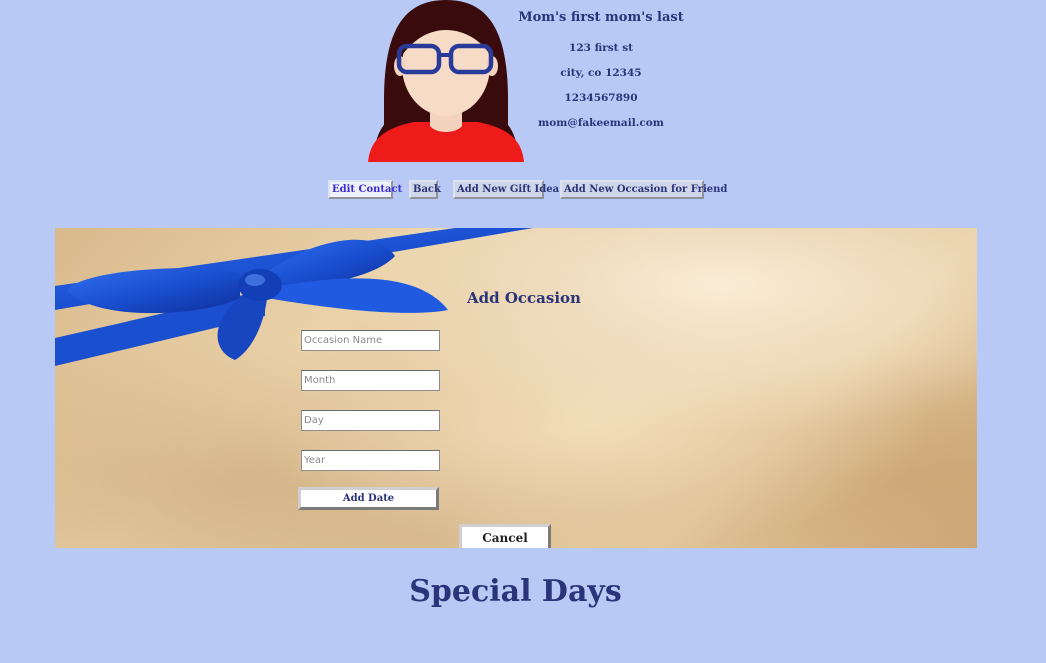 Image resolution: width=1046 pixels, height=663 pixels. Describe the element at coordinates (601, 48) in the screenshot. I see `contact-address: 123 first st` at that location.